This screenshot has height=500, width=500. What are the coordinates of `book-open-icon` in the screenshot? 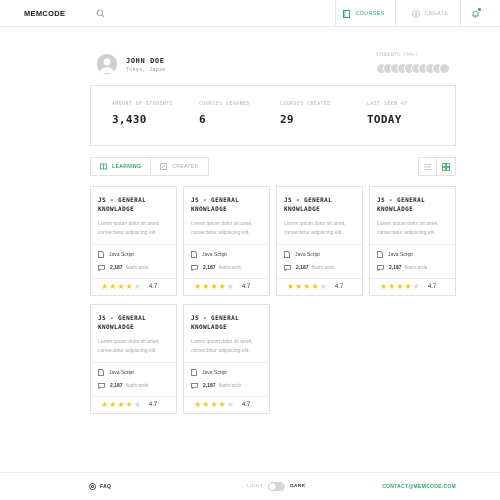 It's located at (103, 166).